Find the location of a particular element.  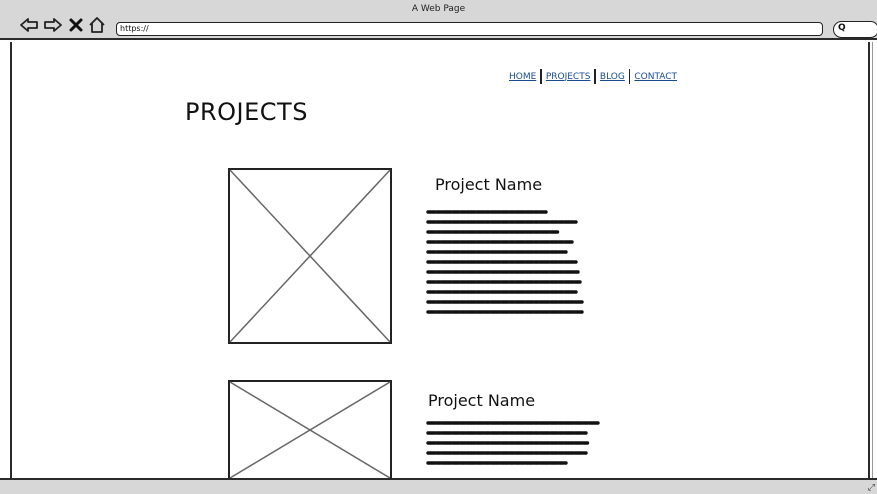

site-navigation: HOME PROJECTS BLOG CONTACT is located at coordinates (593, 76).